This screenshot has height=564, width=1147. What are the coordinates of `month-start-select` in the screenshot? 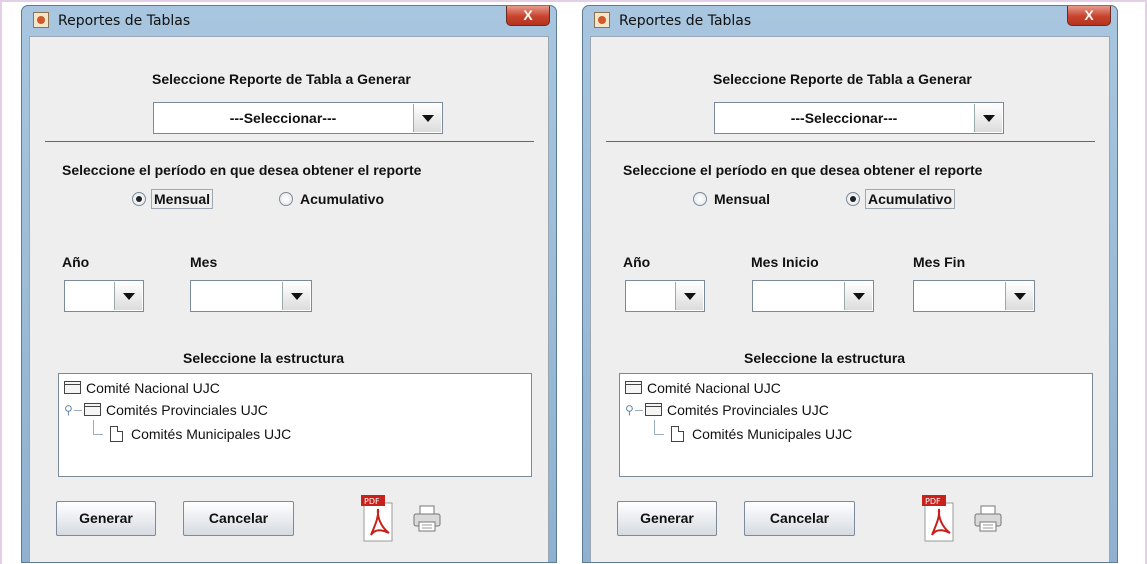 It's located at (813, 296).